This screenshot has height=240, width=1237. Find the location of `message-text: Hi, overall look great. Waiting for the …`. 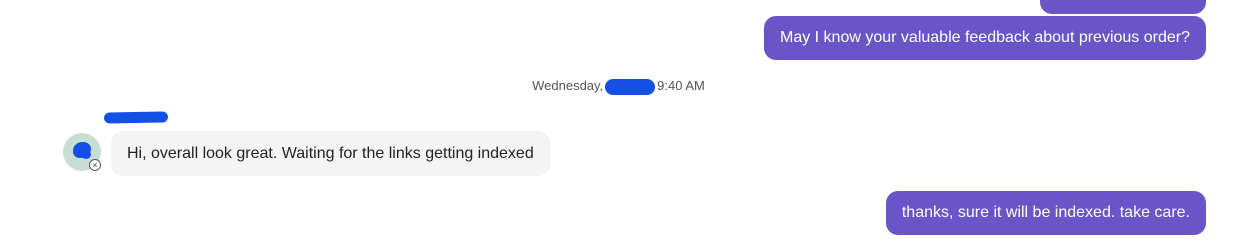

message-text: Hi, overall look great. Waiting for the … is located at coordinates (330, 153).